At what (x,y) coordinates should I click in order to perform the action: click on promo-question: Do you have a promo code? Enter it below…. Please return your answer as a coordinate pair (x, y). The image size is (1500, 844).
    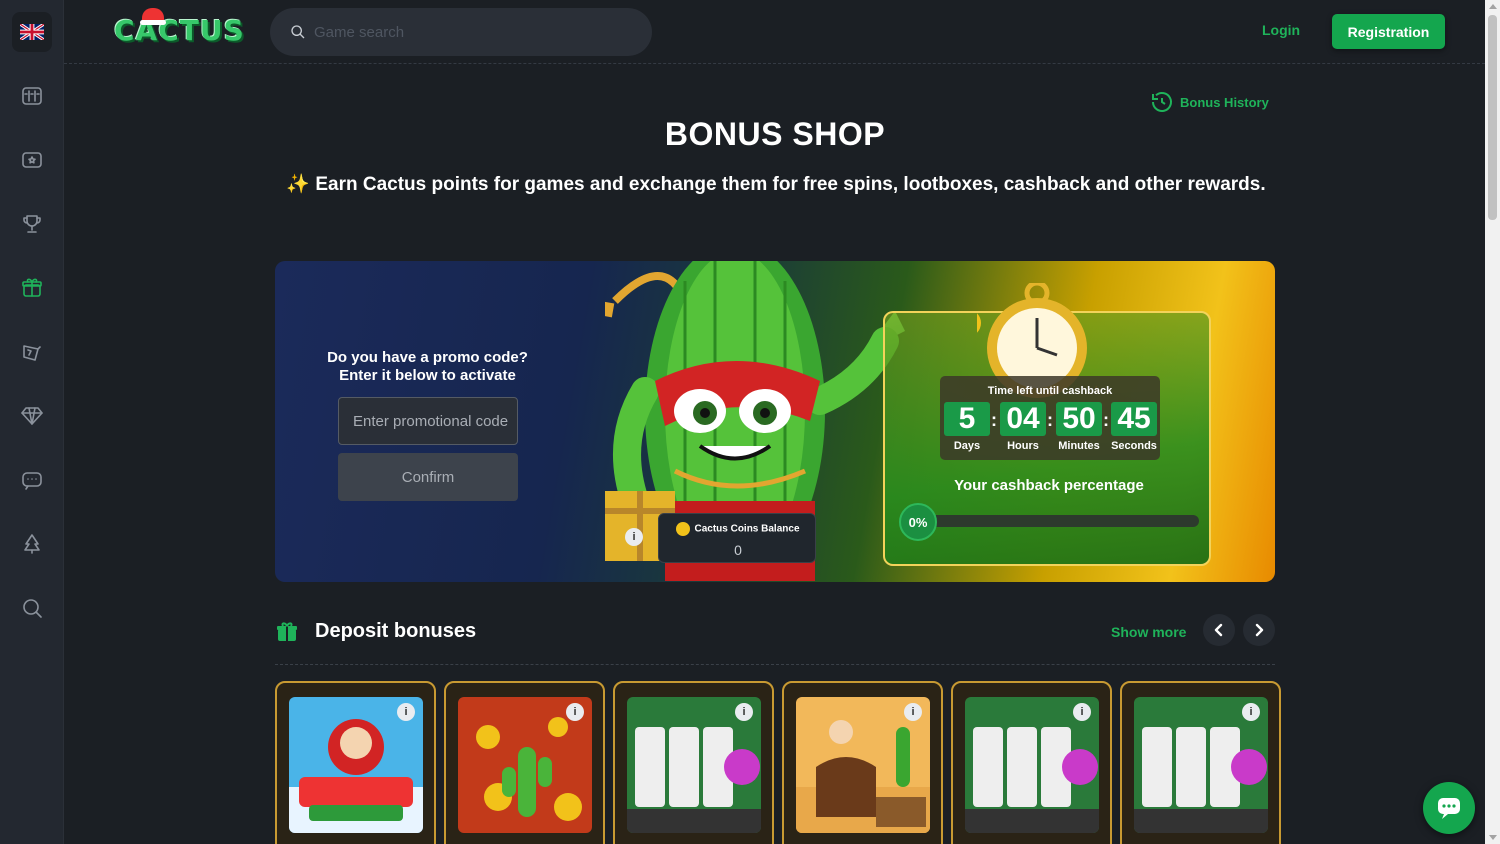
    Looking at the image, I should click on (427, 367).